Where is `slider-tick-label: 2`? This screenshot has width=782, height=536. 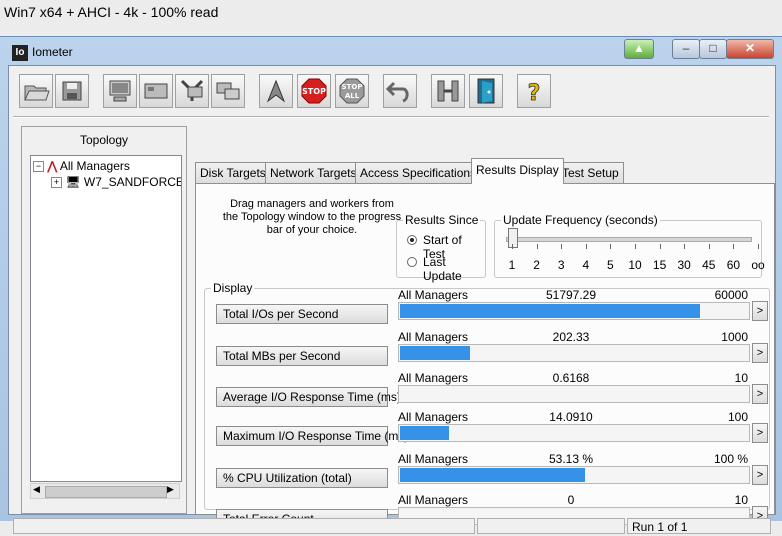
slider-tick-label: 2 is located at coordinates (536, 265).